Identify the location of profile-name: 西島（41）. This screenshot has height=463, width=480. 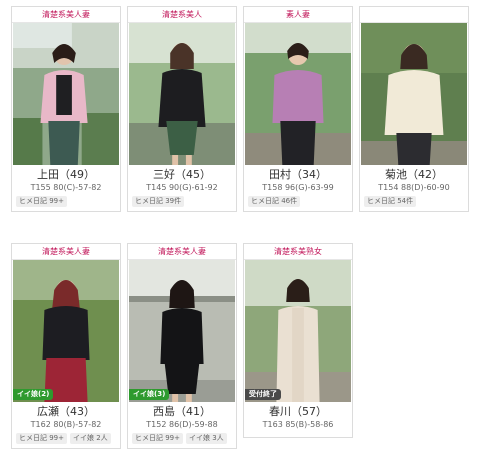
(182, 412).